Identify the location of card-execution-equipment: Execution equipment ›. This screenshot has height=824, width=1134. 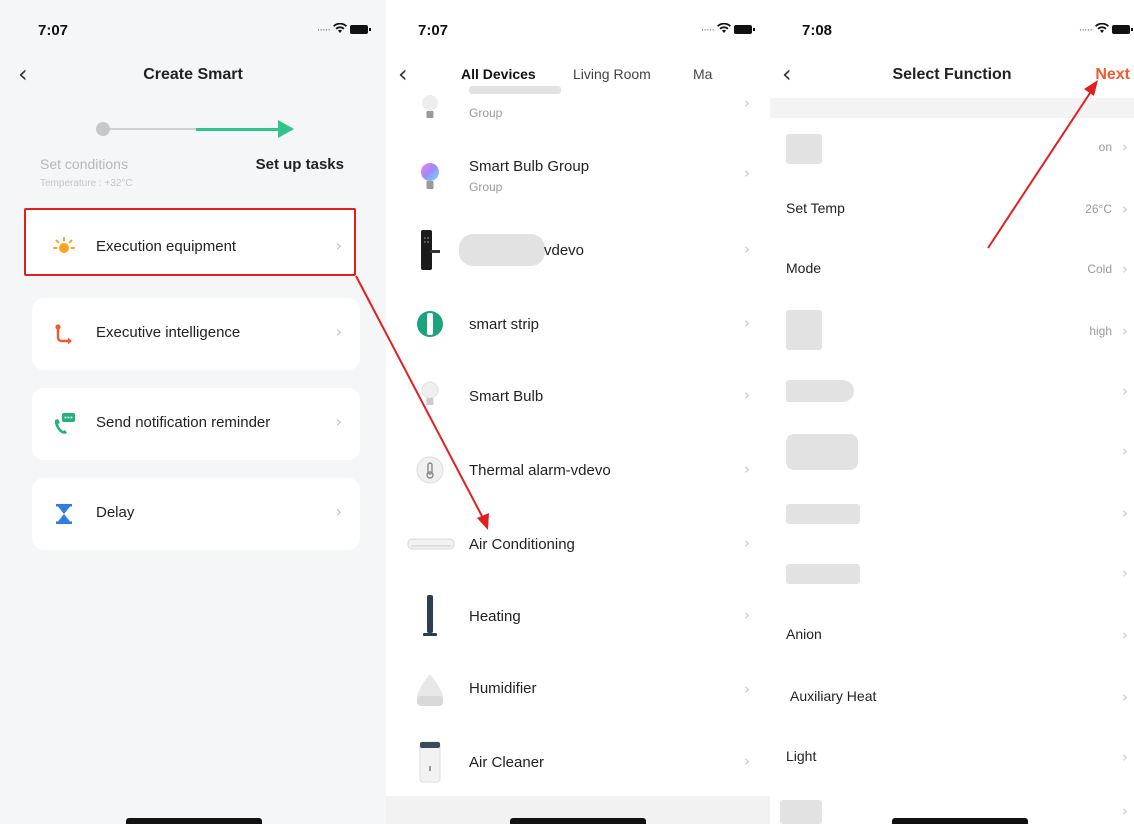
(196, 248).